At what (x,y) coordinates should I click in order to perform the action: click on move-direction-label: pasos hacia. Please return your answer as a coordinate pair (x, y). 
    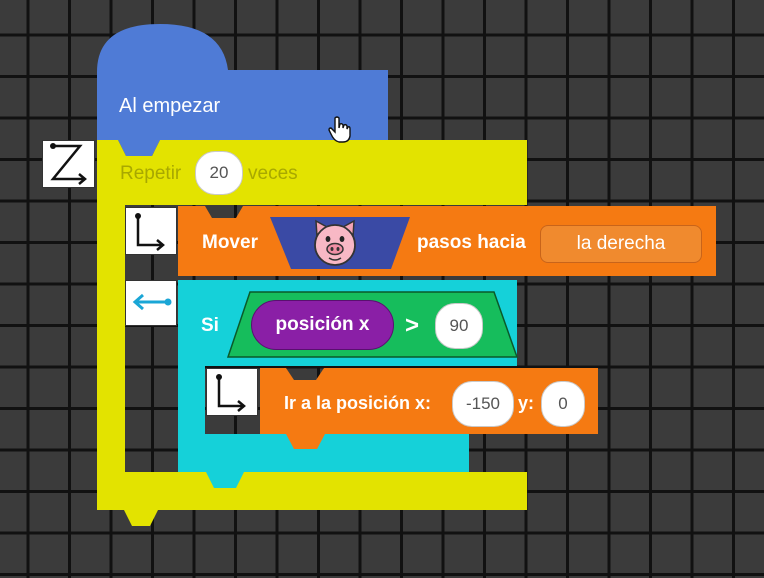
    Looking at the image, I should click on (471, 242).